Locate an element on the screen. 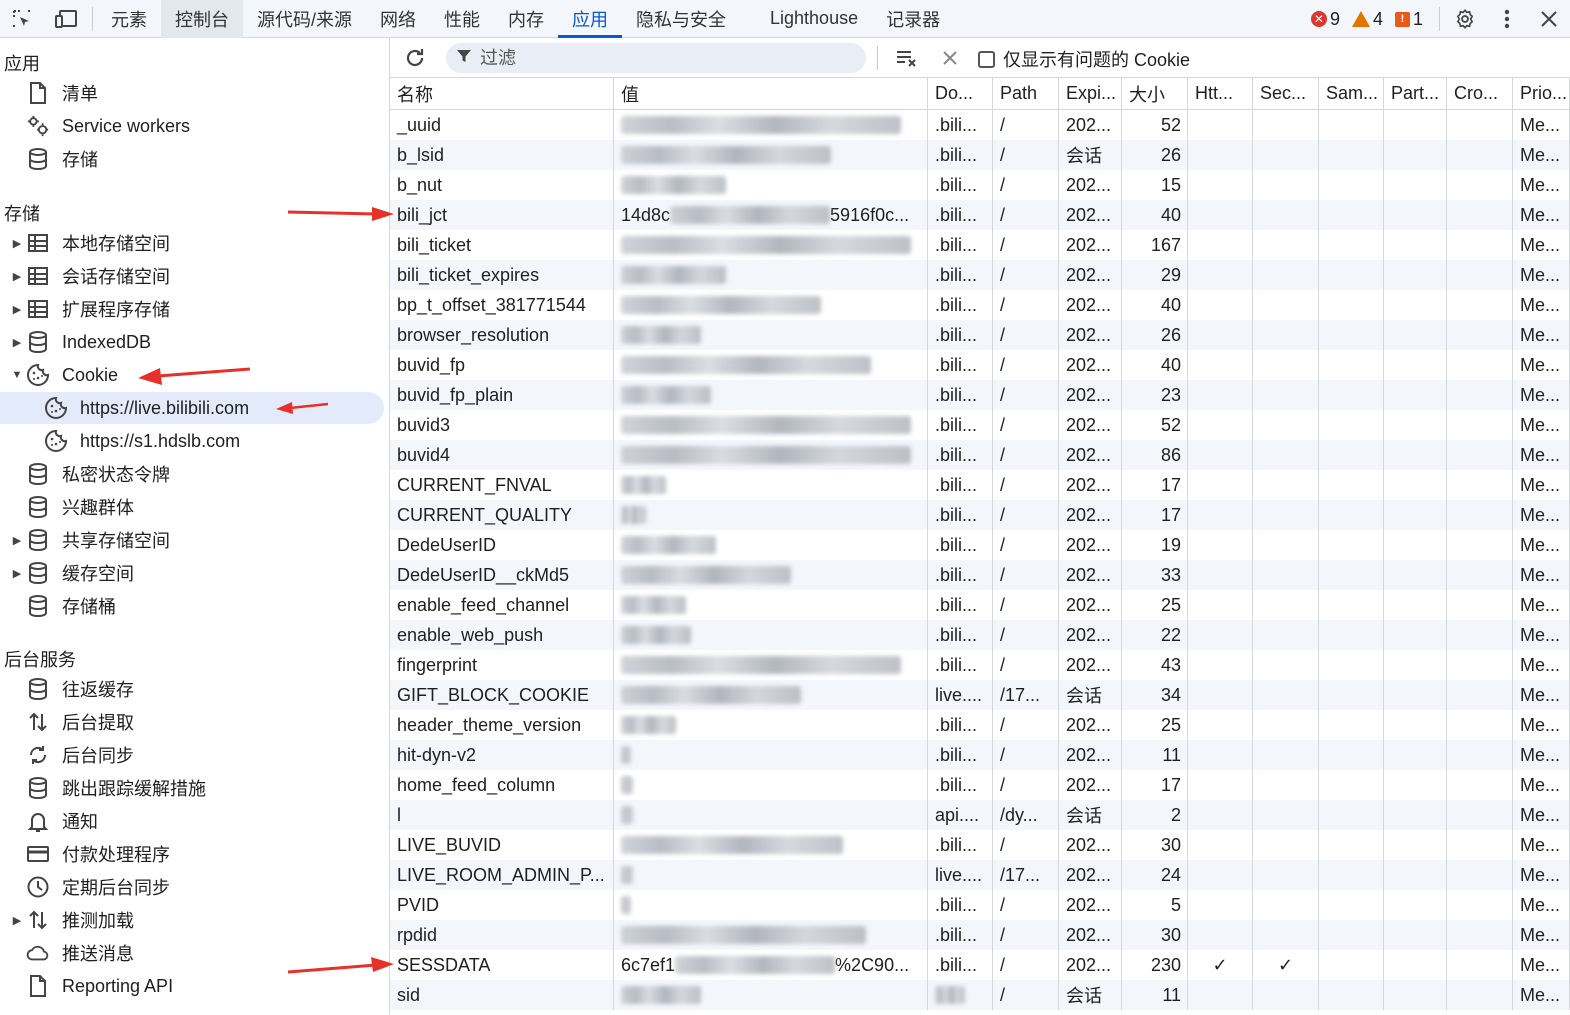 The image size is (1570, 1015). sidebar-item-bounce-tracking-mitigations: 跳出跟踪缓解措施 is located at coordinates (192, 788).